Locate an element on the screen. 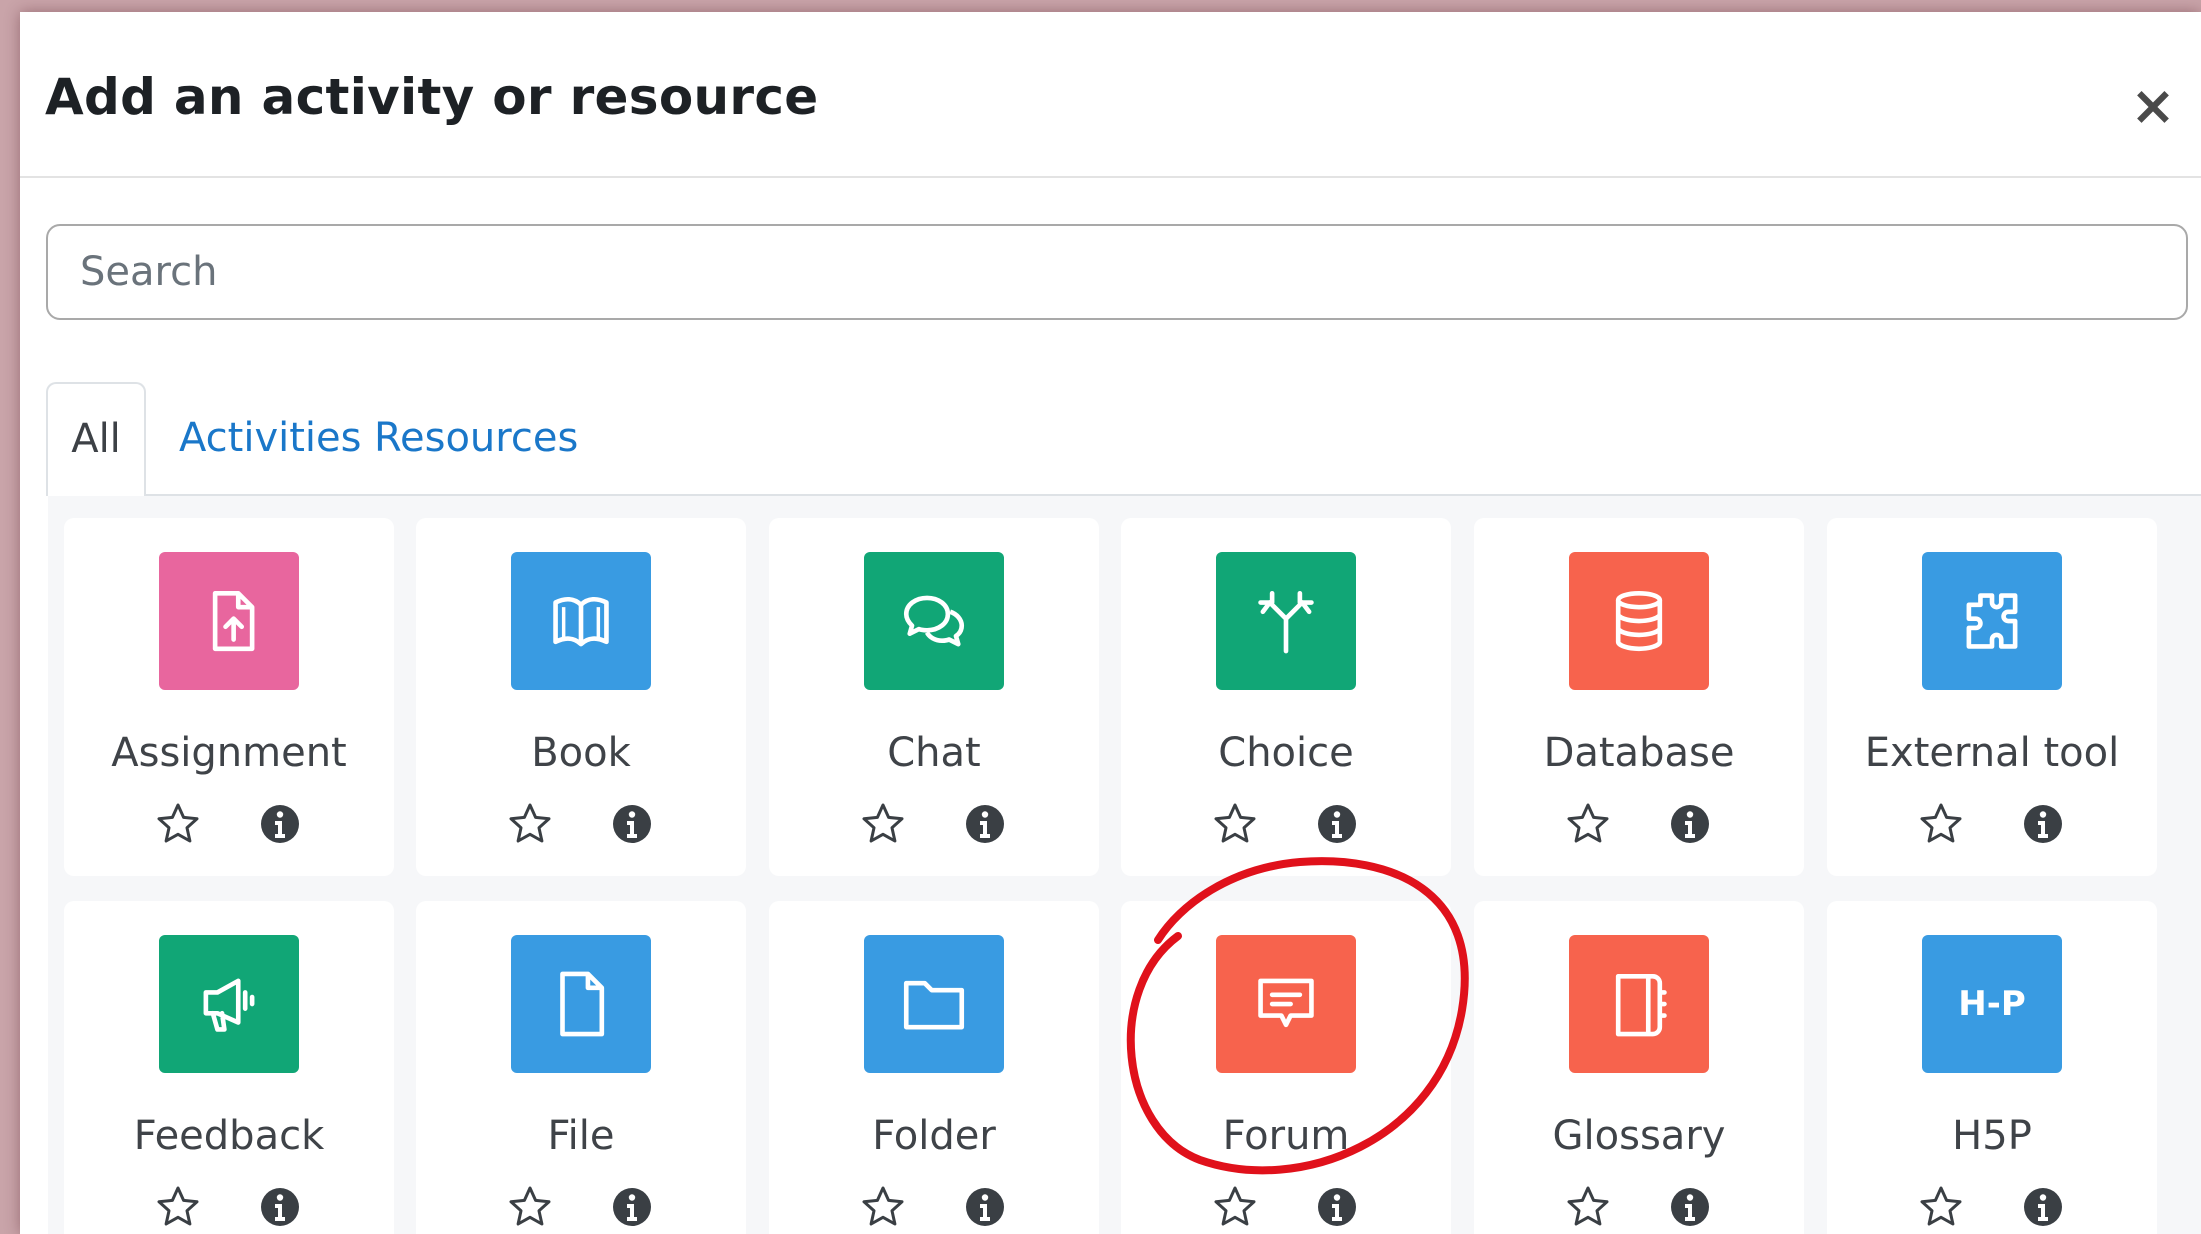 The height and width of the screenshot is (1234, 2201). tab-activities: Activities is located at coordinates (270, 438).